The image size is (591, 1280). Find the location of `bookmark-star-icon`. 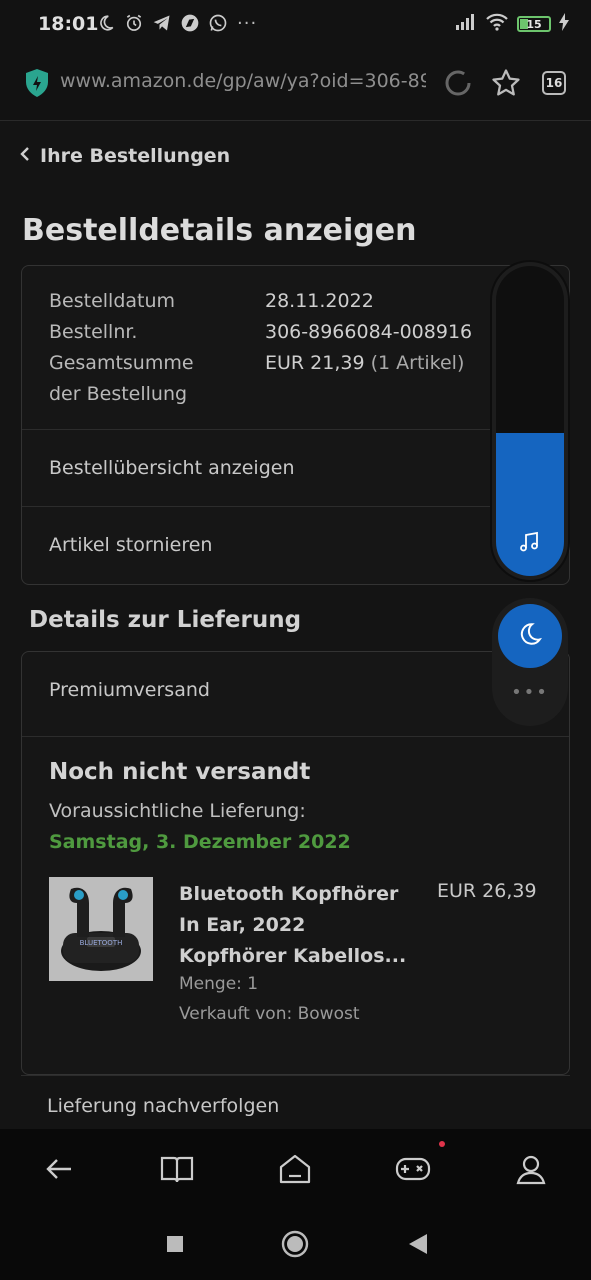

bookmark-star-icon is located at coordinates (506, 83).